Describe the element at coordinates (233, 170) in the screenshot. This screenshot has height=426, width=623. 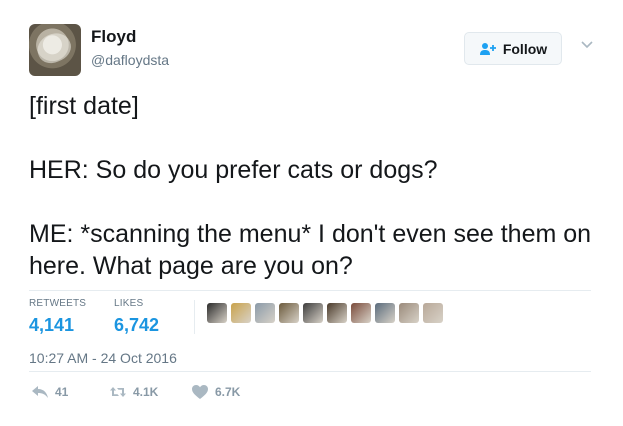
I see `tweet-line: HER: So do you prefer cats or dogs?` at that location.